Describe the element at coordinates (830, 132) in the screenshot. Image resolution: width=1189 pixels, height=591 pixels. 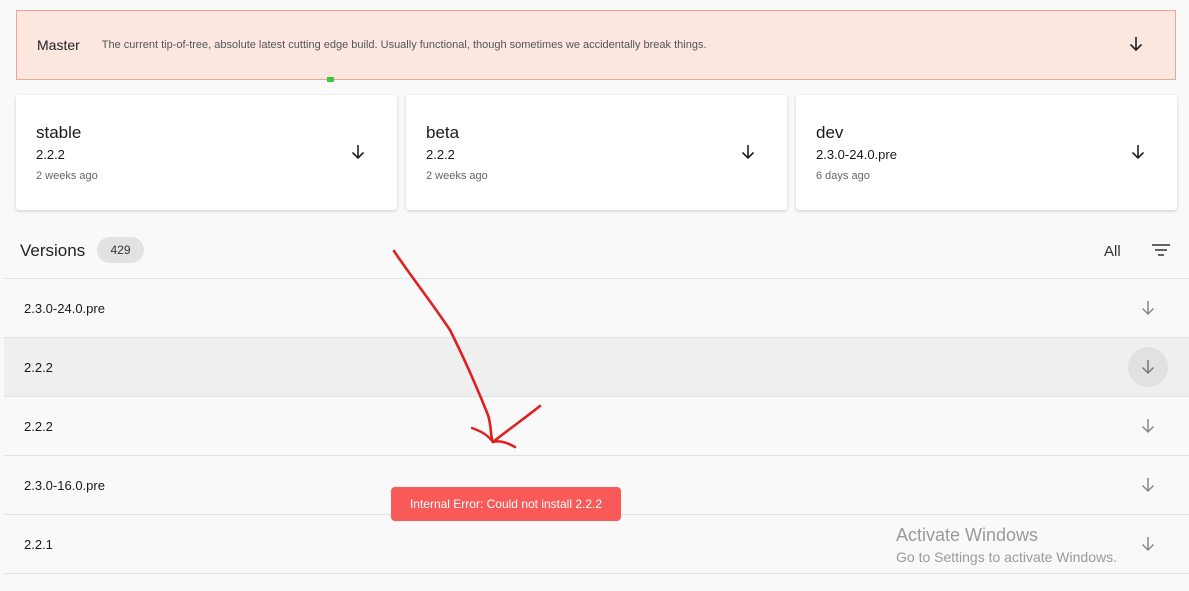
I see `channel-name: dev` at that location.